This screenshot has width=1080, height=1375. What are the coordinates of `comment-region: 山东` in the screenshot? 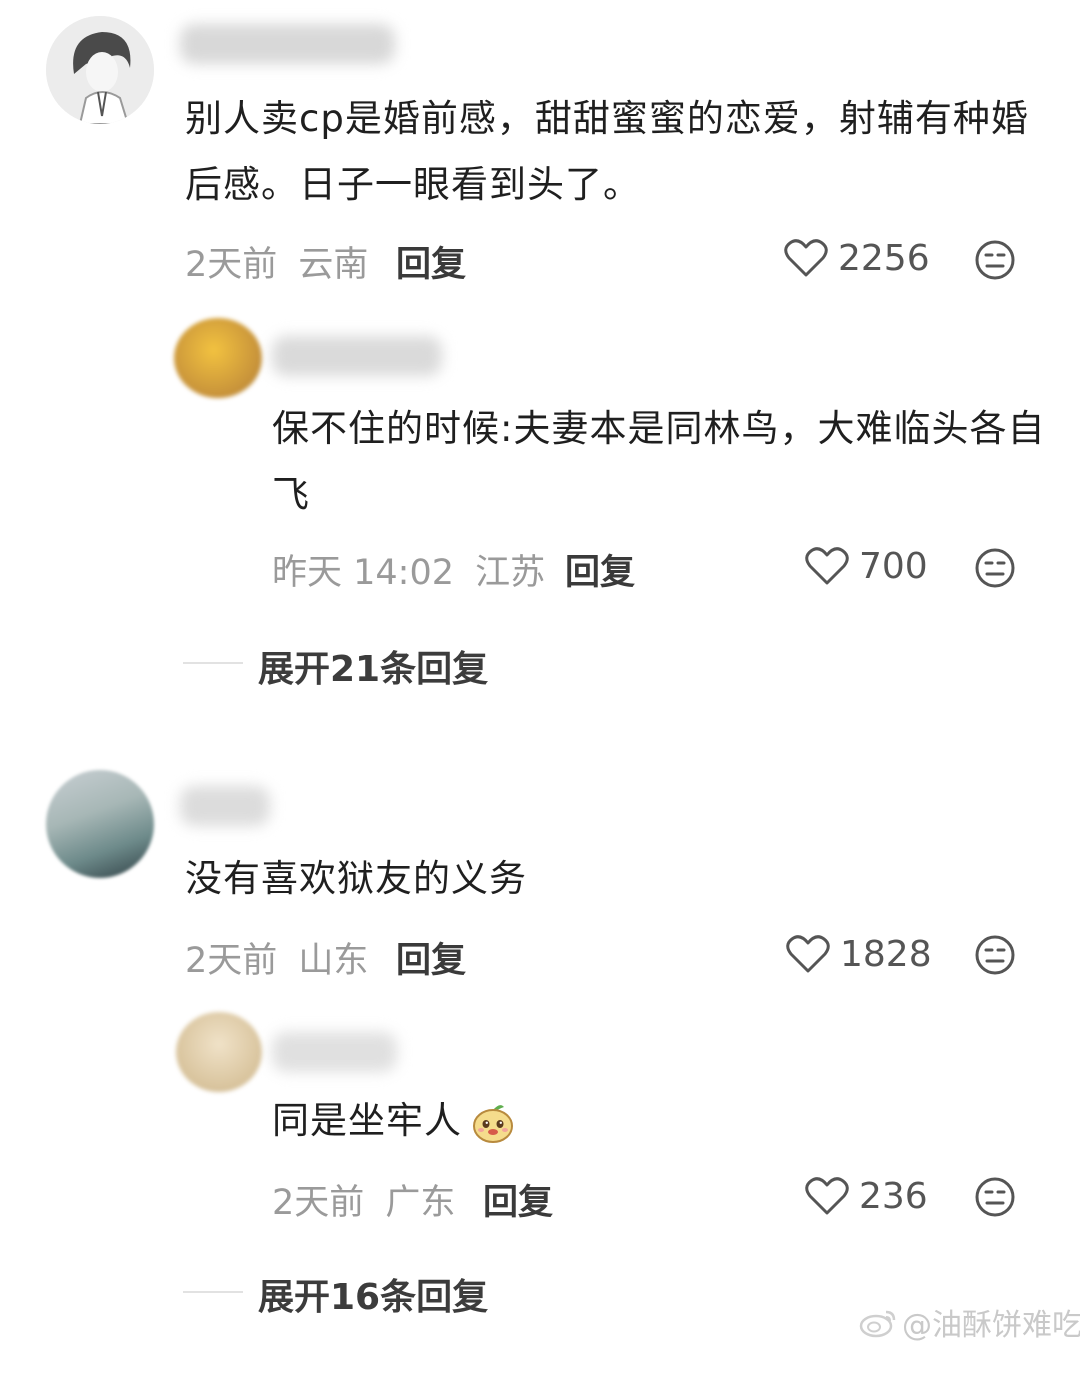 It's located at (333, 961).